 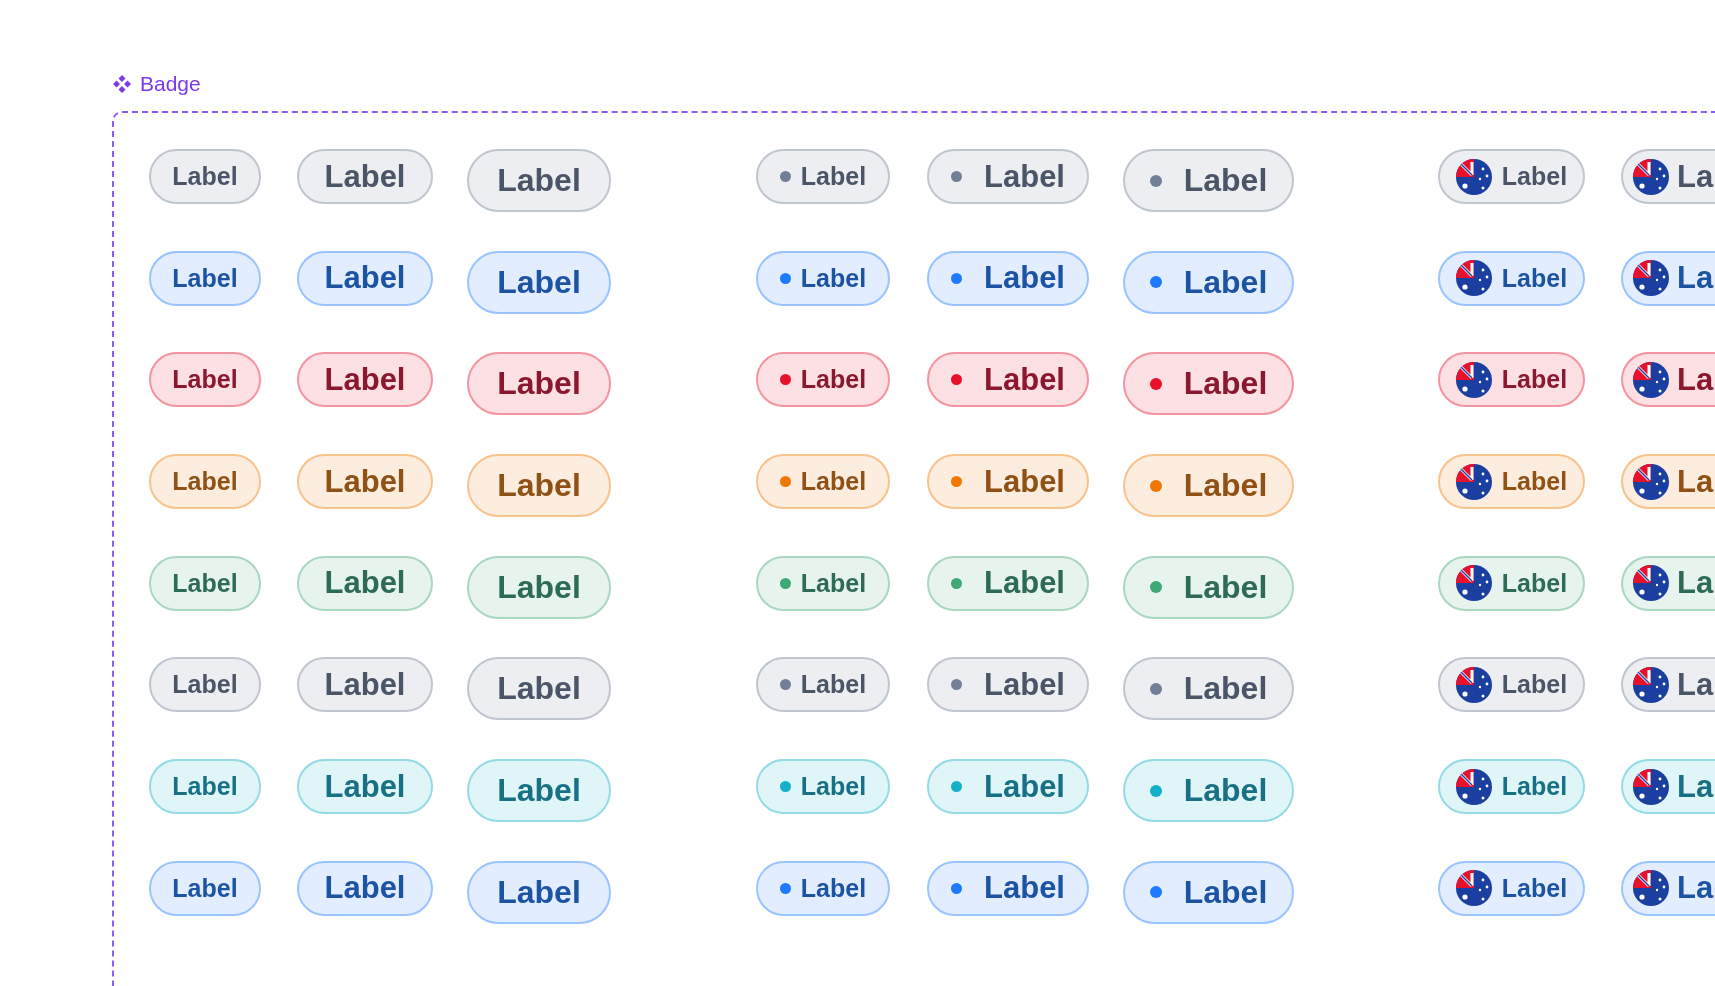 I want to click on component-icon, so click(x=122, y=84).